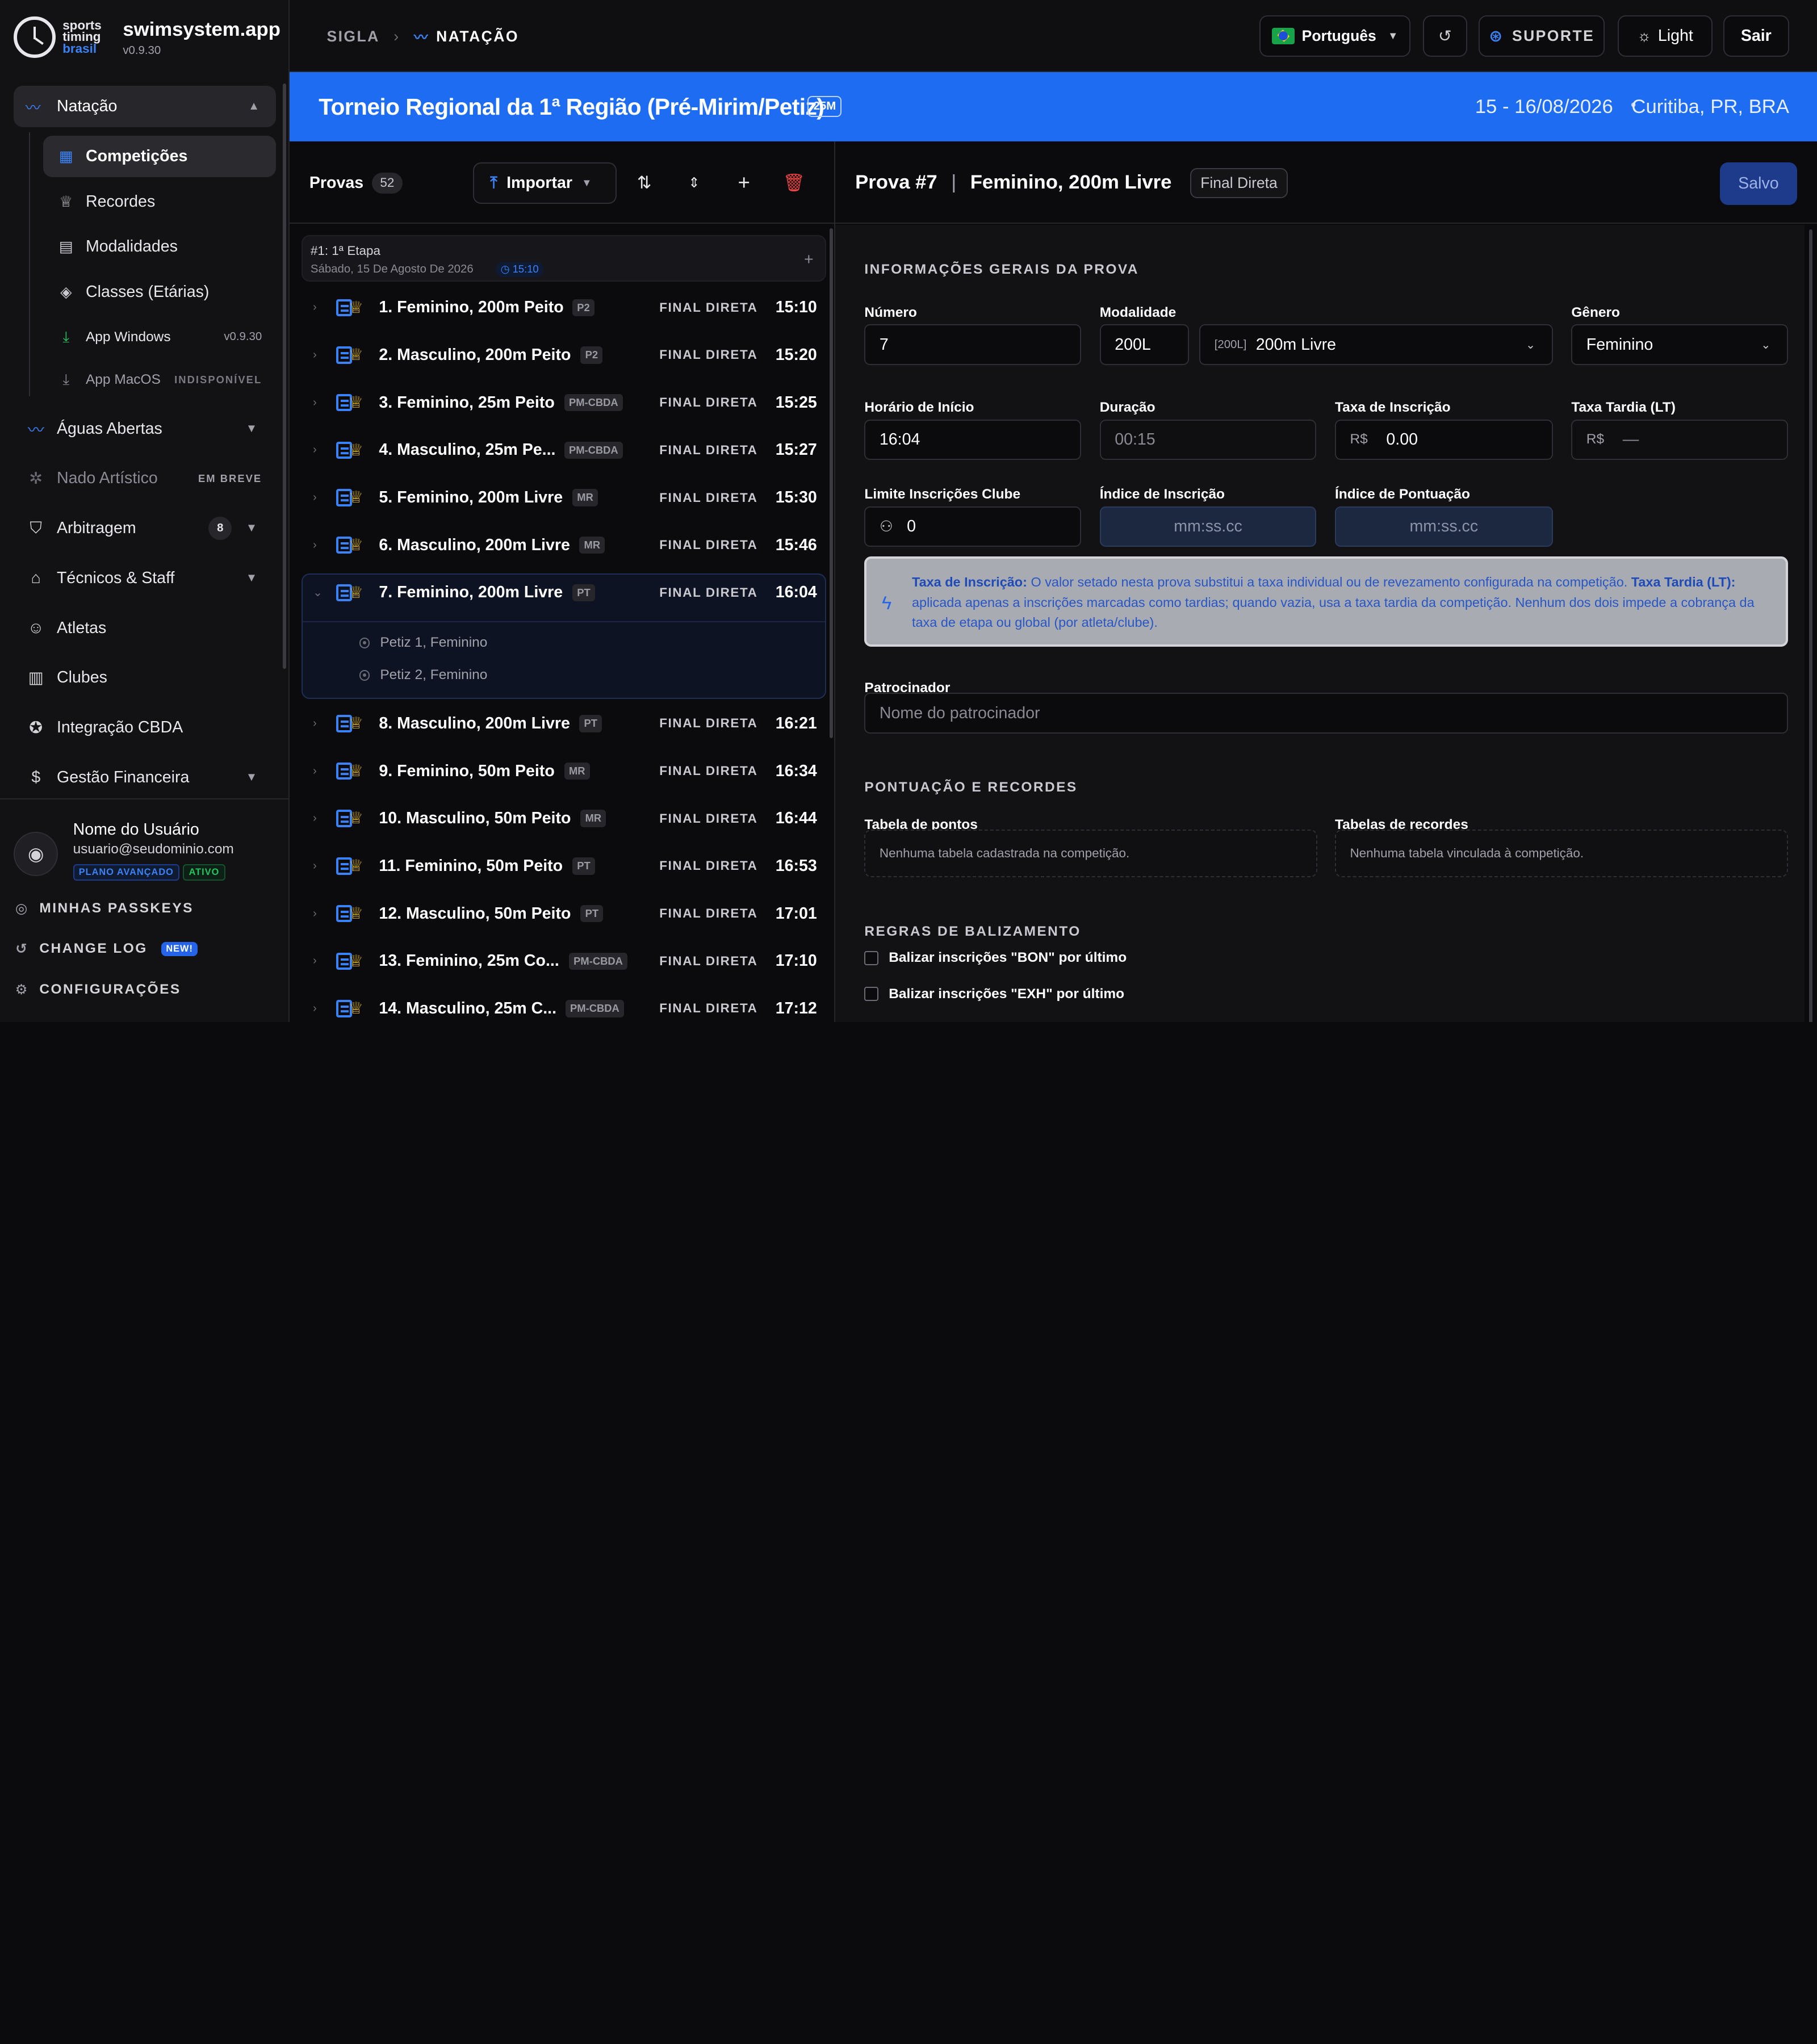 The image size is (1817, 2044). I want to click on settings-link: ⚙ CONFIGURAÇÕES, so click(144, 989).